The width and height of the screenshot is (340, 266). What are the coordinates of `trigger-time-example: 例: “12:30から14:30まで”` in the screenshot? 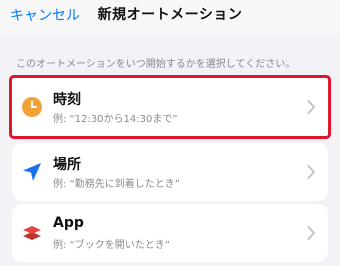 It's located at (115, 119).